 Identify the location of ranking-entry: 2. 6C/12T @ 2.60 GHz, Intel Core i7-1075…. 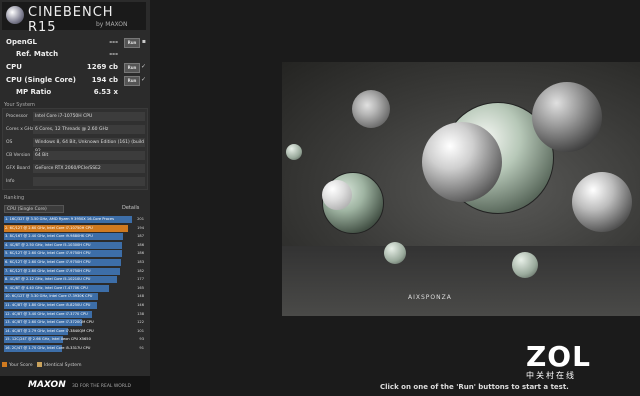
(74, 228).